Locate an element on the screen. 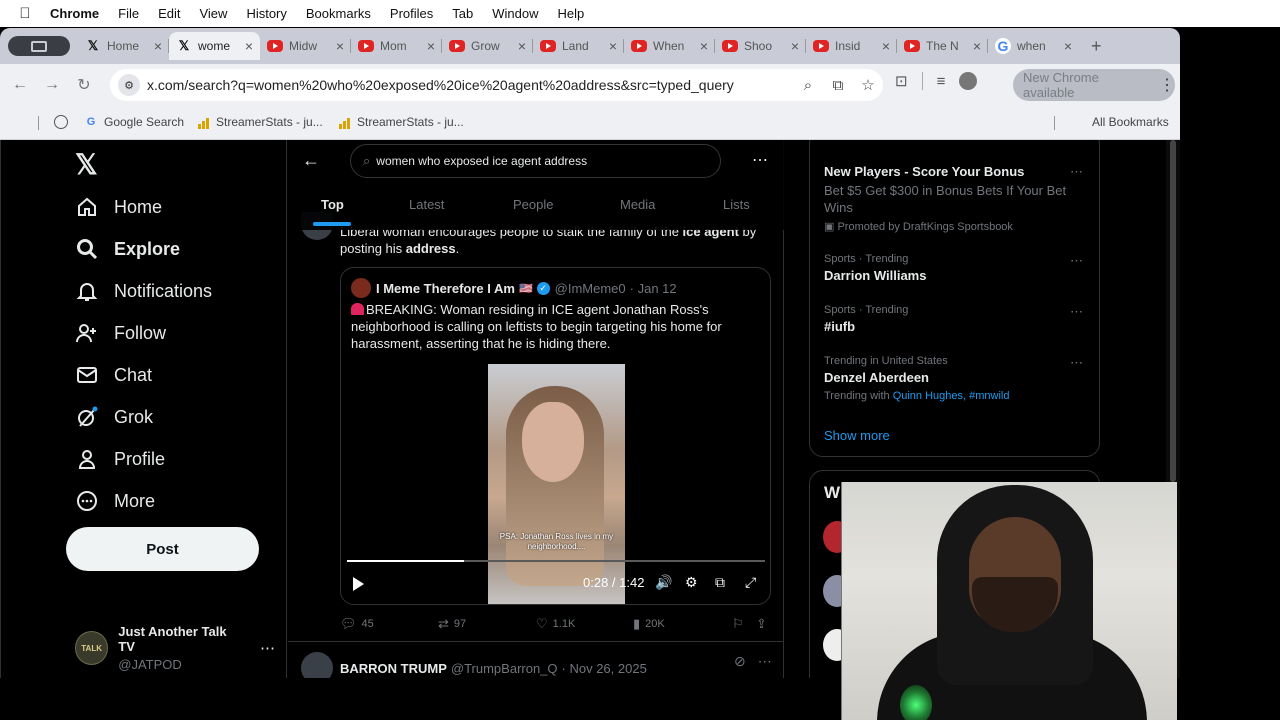  forward-icon: → is located at coordinates (52, 85).